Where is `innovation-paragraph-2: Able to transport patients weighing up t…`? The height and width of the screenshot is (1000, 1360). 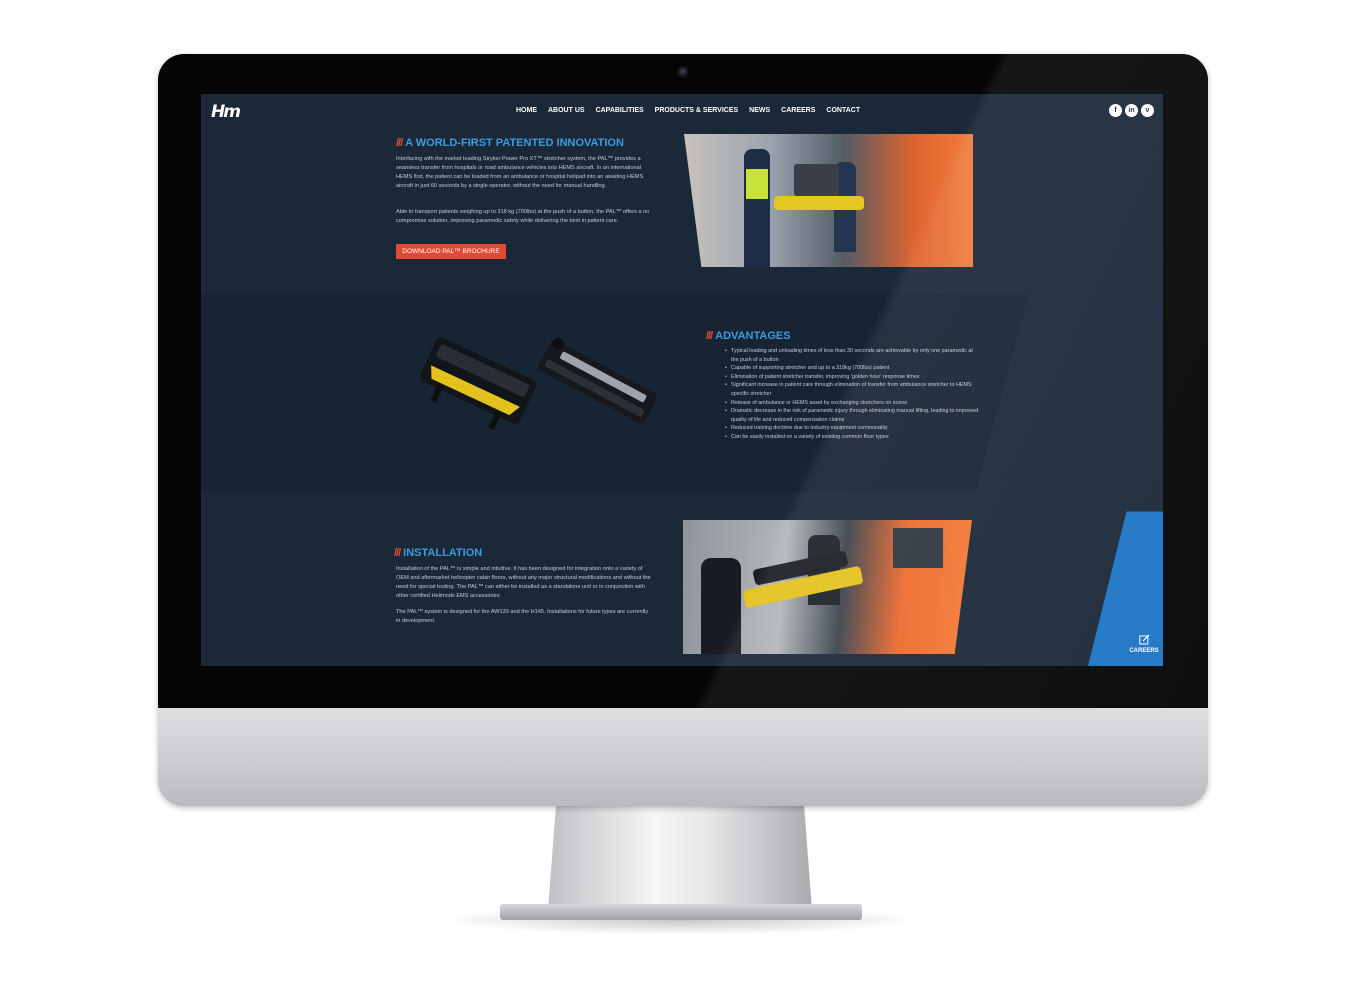 innovation-paragraph-2: Able to transport patients weighing up t… is located at coordinates (523, 216).